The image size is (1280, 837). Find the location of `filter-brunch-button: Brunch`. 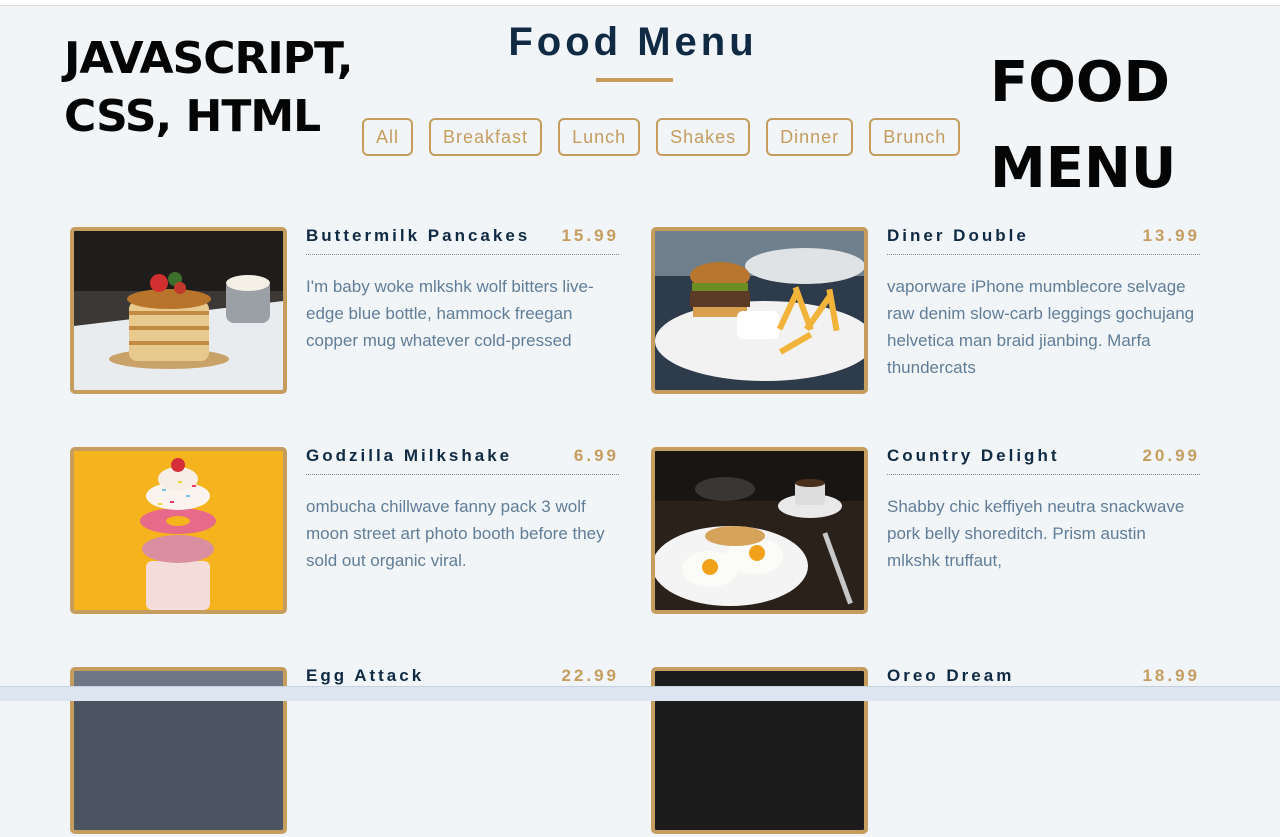

filter-brunch-button: Brunch is located at coordinates (915, 137).